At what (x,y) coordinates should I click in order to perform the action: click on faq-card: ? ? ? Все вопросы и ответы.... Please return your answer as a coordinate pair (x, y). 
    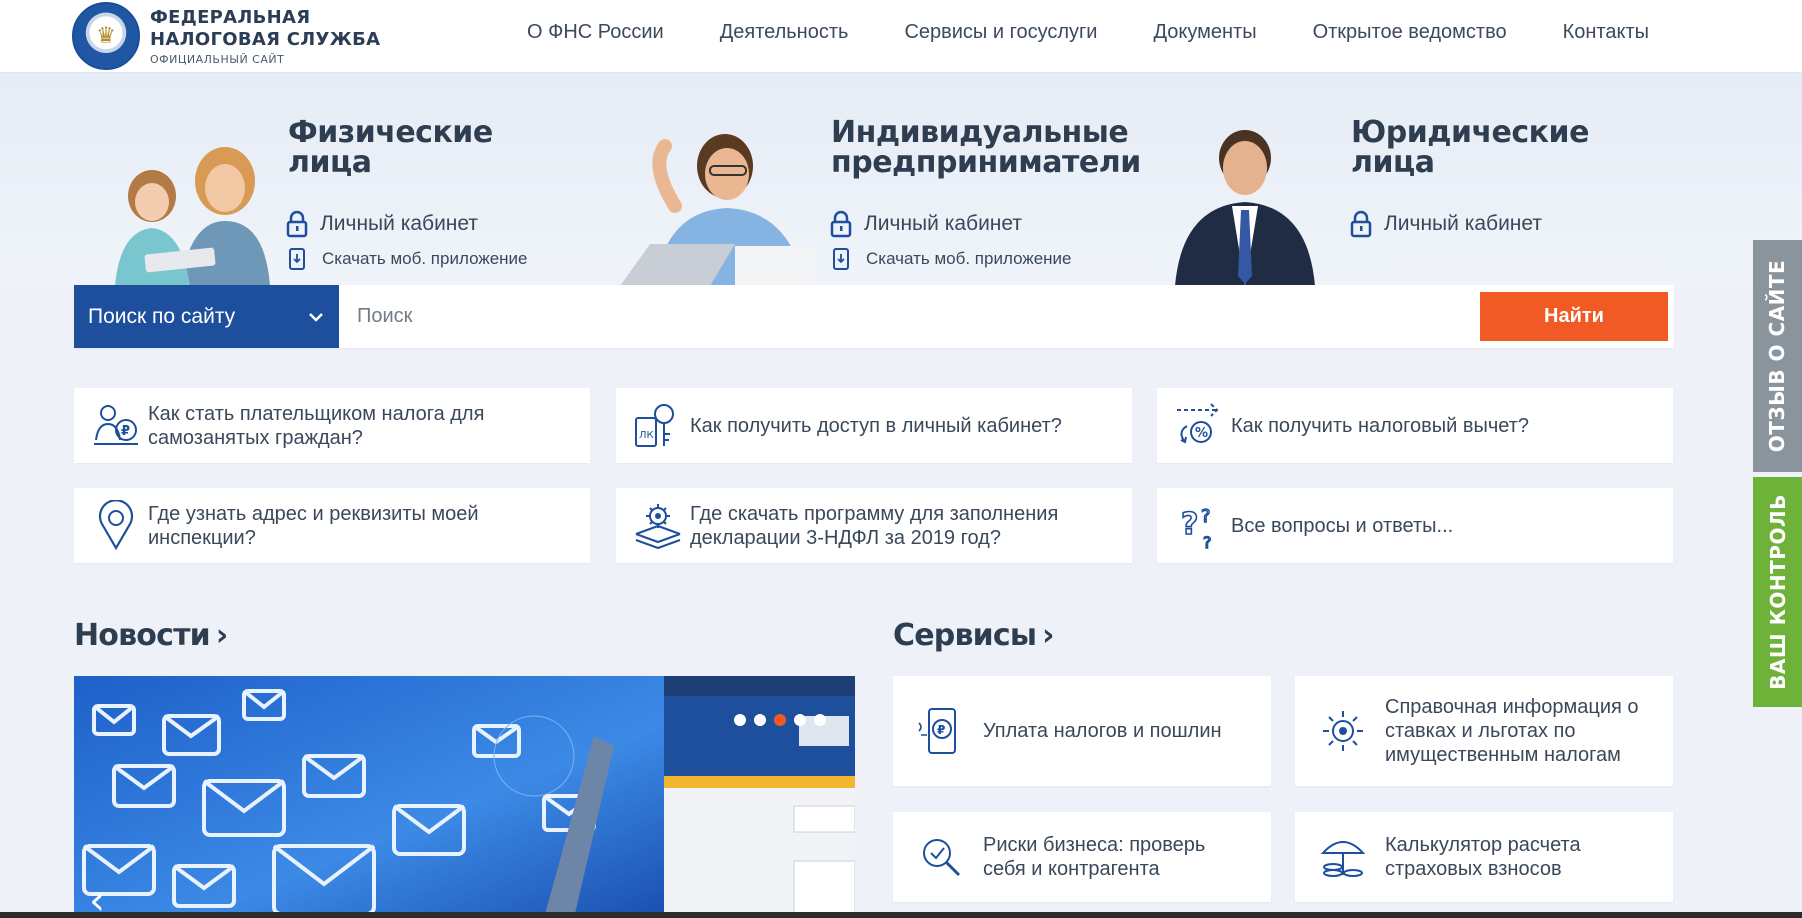
    Looking at the image, I should click on (1415, 525).